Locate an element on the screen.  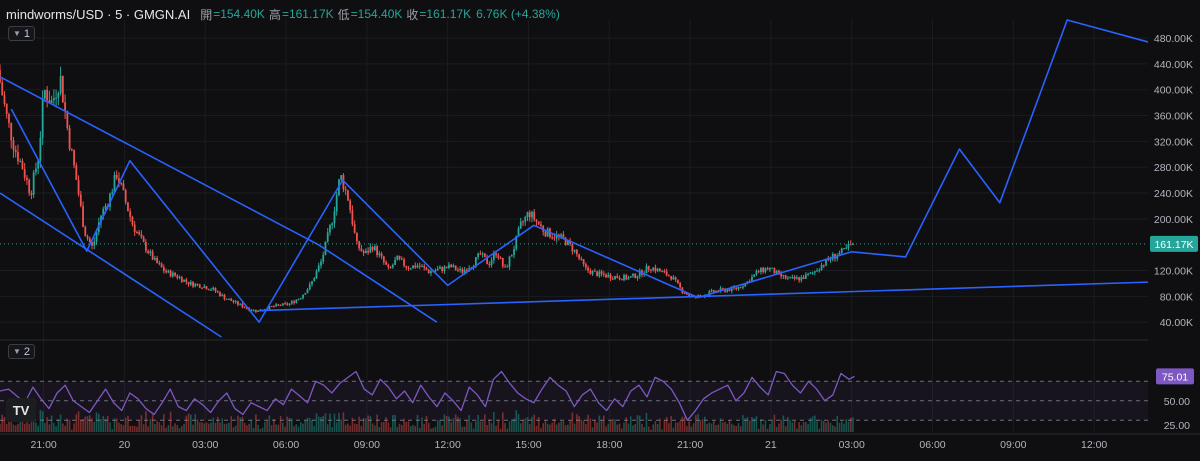
pane-1-toggle-button: ▼ 1 is located at coordinates (22, 33).